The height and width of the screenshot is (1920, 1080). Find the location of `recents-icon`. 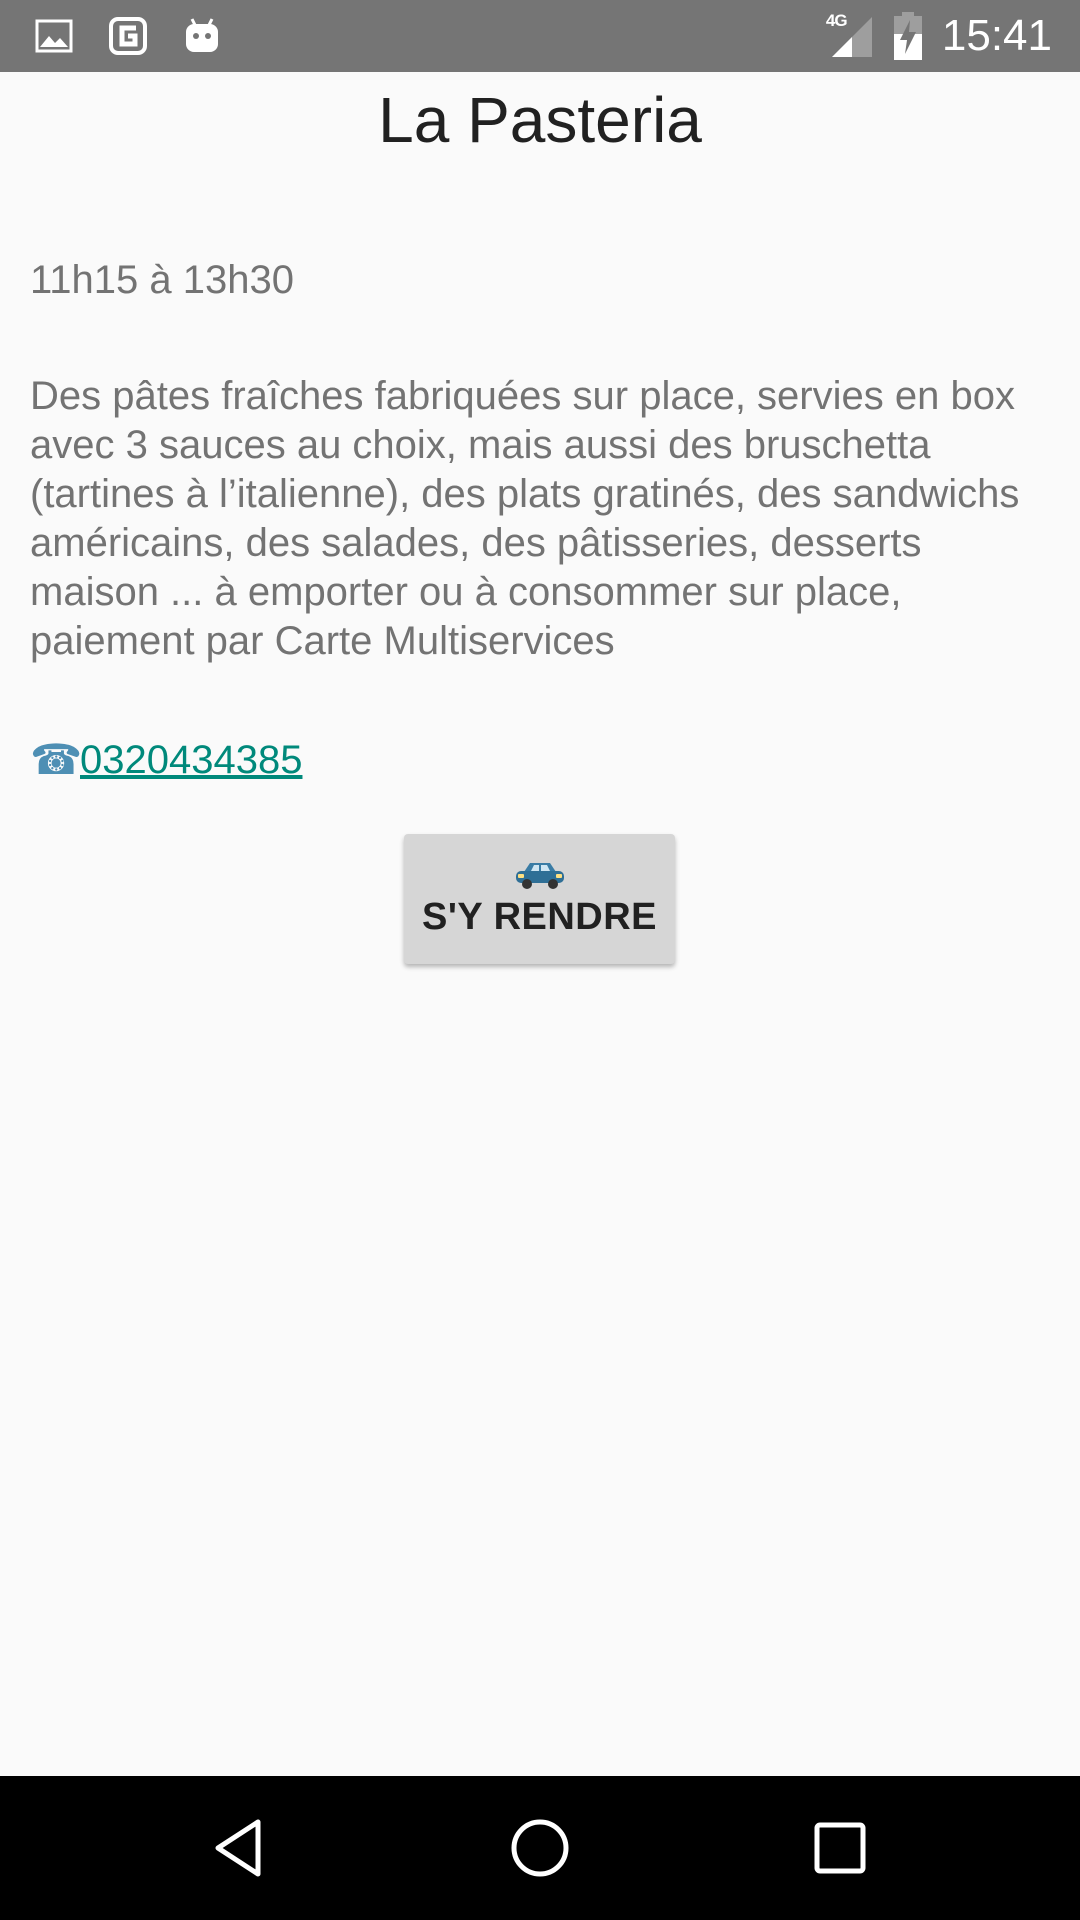

recents-icon is located at coordinates (840, 1848).